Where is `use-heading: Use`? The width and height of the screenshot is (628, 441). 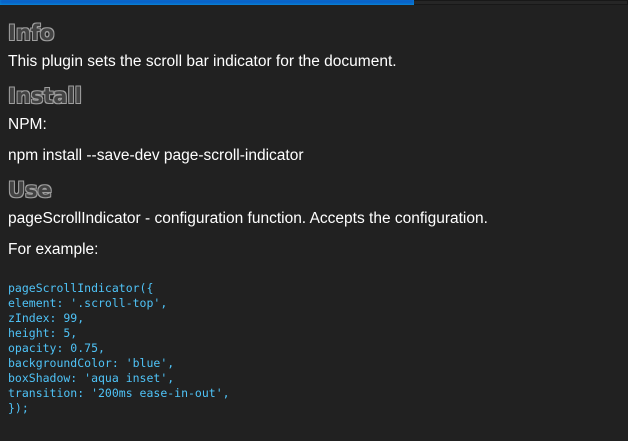
use-heading: Use is located at coordinates (30, 190).